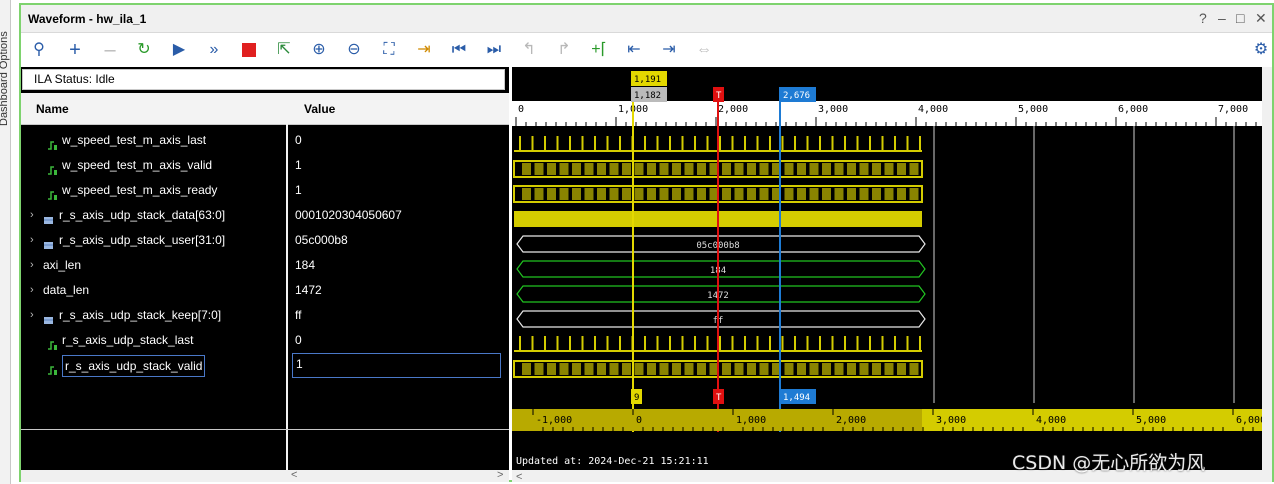 Image resolution: width=1274 pixels, height=484 pixels. I want to click on help-button: ?, so click(1203, 18).